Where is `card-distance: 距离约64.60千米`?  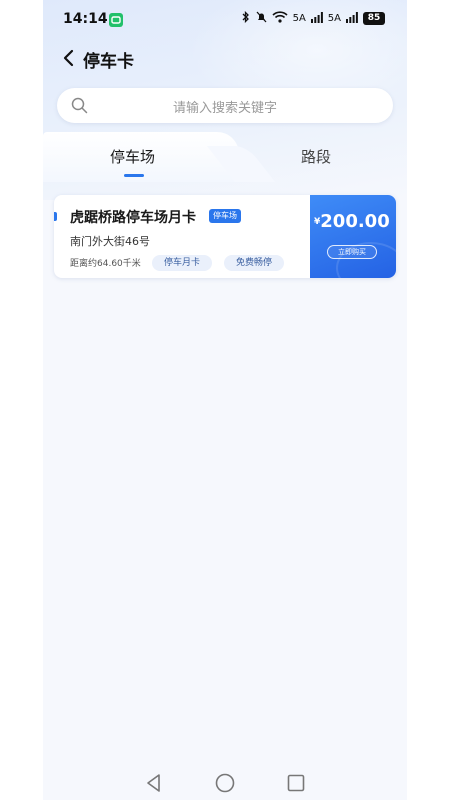 card-distance: 距离约64.60千米 is located at coordinates (105, 264).